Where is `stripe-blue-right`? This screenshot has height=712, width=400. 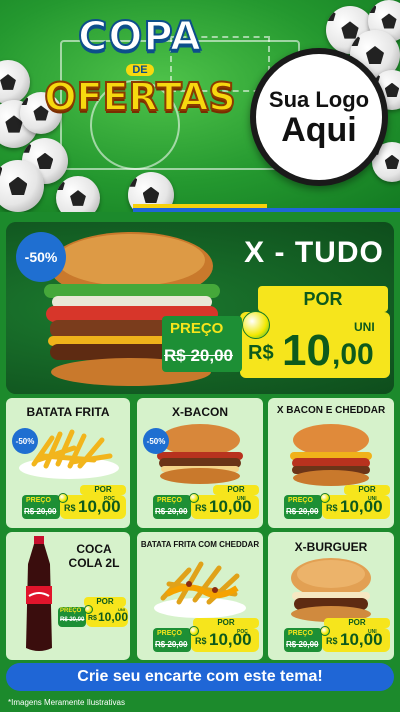 stripe-blue-right is located at coordinates (333, 210).